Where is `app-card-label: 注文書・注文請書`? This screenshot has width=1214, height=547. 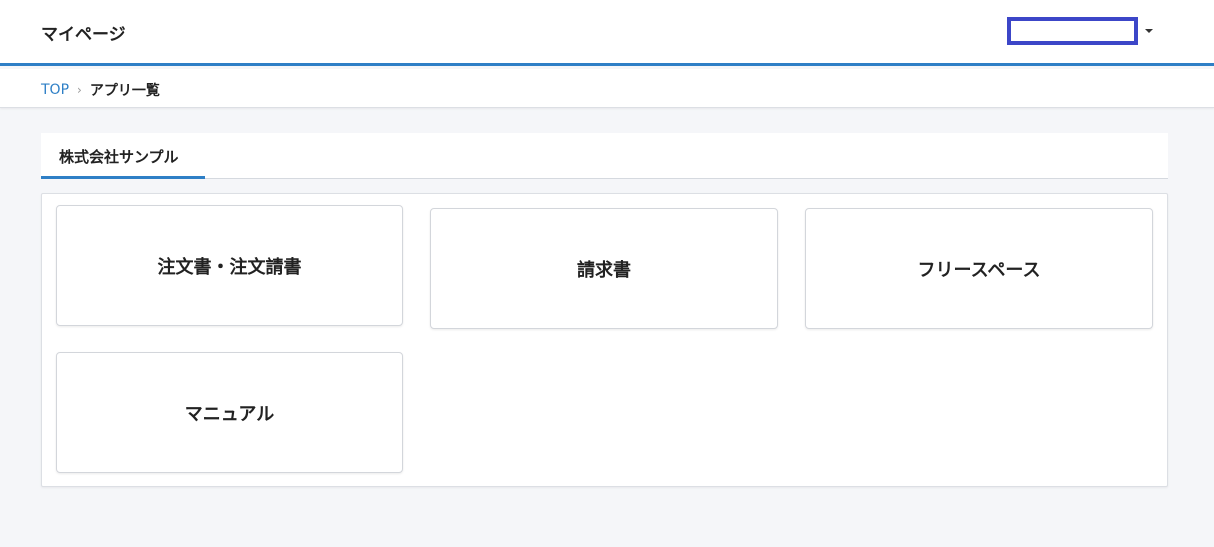
app-card-label: 注文書・注文請書 is located at coordinates (229, 267).